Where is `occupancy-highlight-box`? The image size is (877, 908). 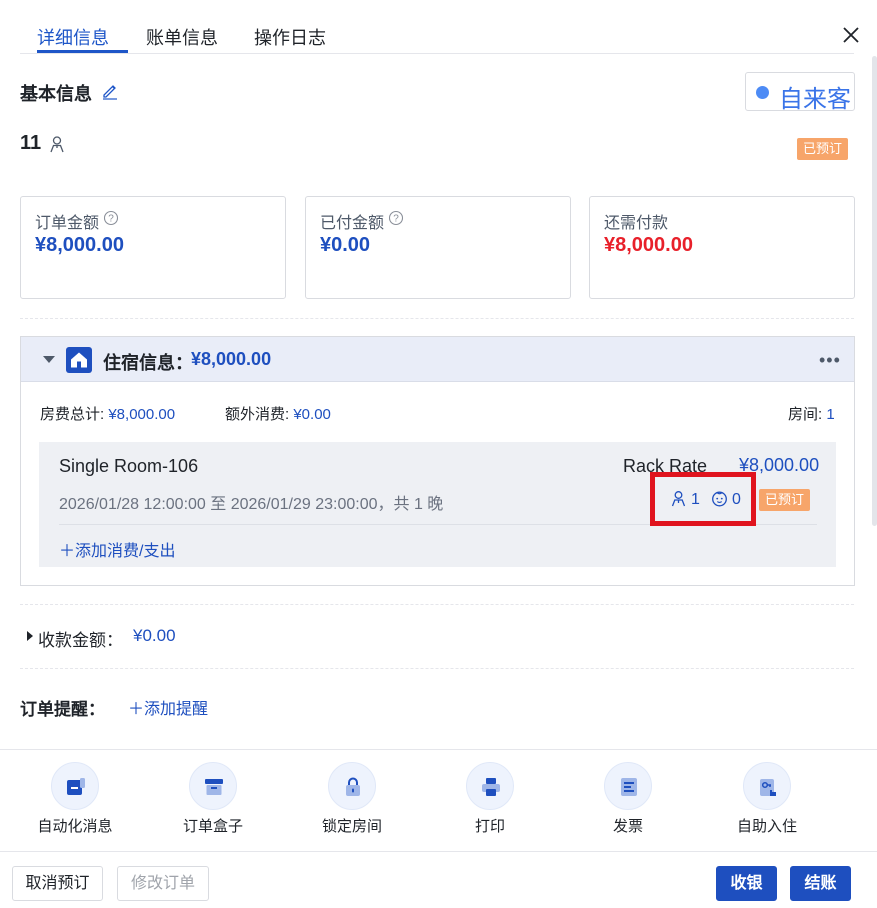
occupancy-highlight-box is located at coordinates (703, 499).